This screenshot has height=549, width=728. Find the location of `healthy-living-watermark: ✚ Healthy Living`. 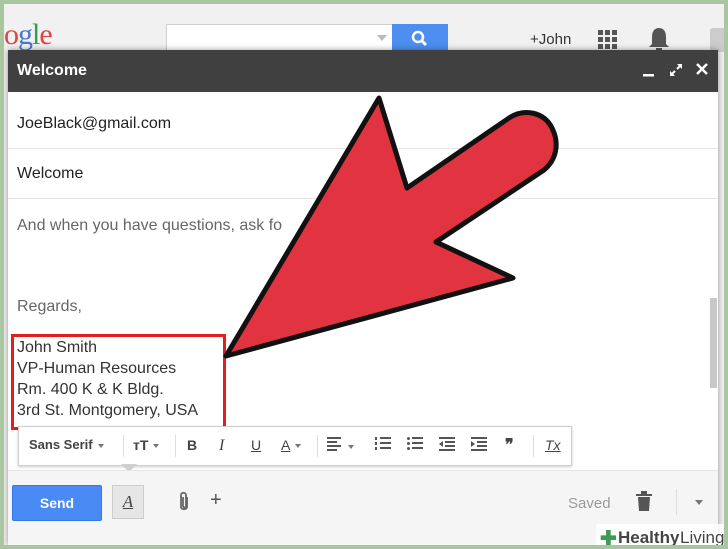

healthy-living-watermark: ✚ Healthy Living is located at coordinates (660, 534).